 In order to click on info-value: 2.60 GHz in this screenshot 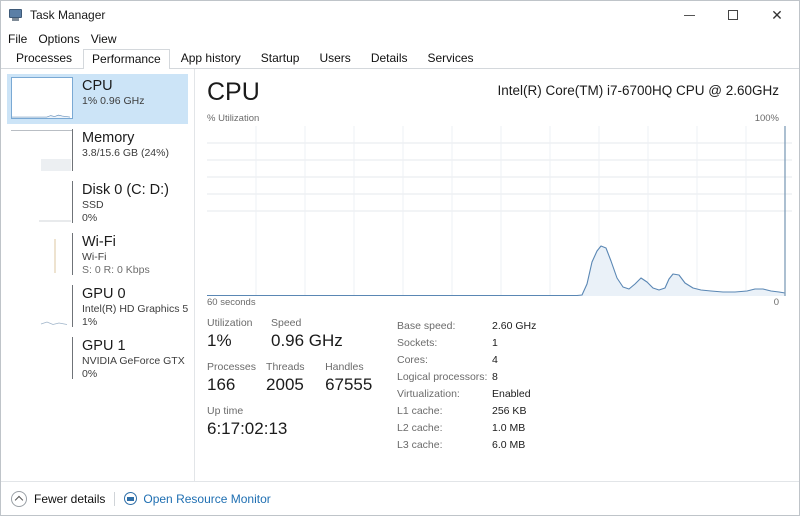, I will do `click(514, 326)`.